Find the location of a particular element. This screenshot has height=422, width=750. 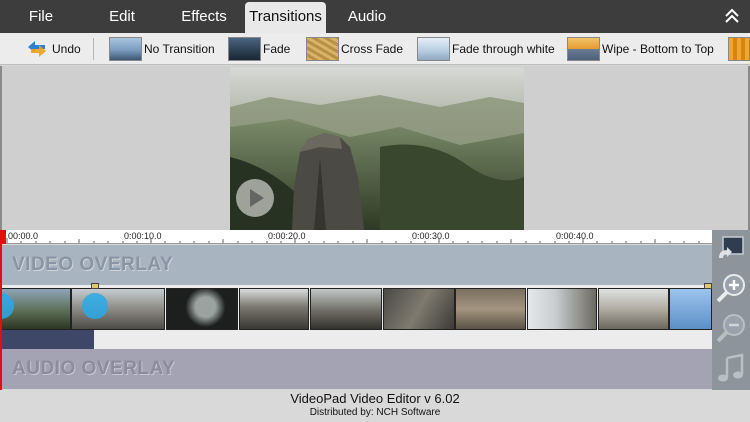

transition-label: Fade is located at coordinates (277, 49).